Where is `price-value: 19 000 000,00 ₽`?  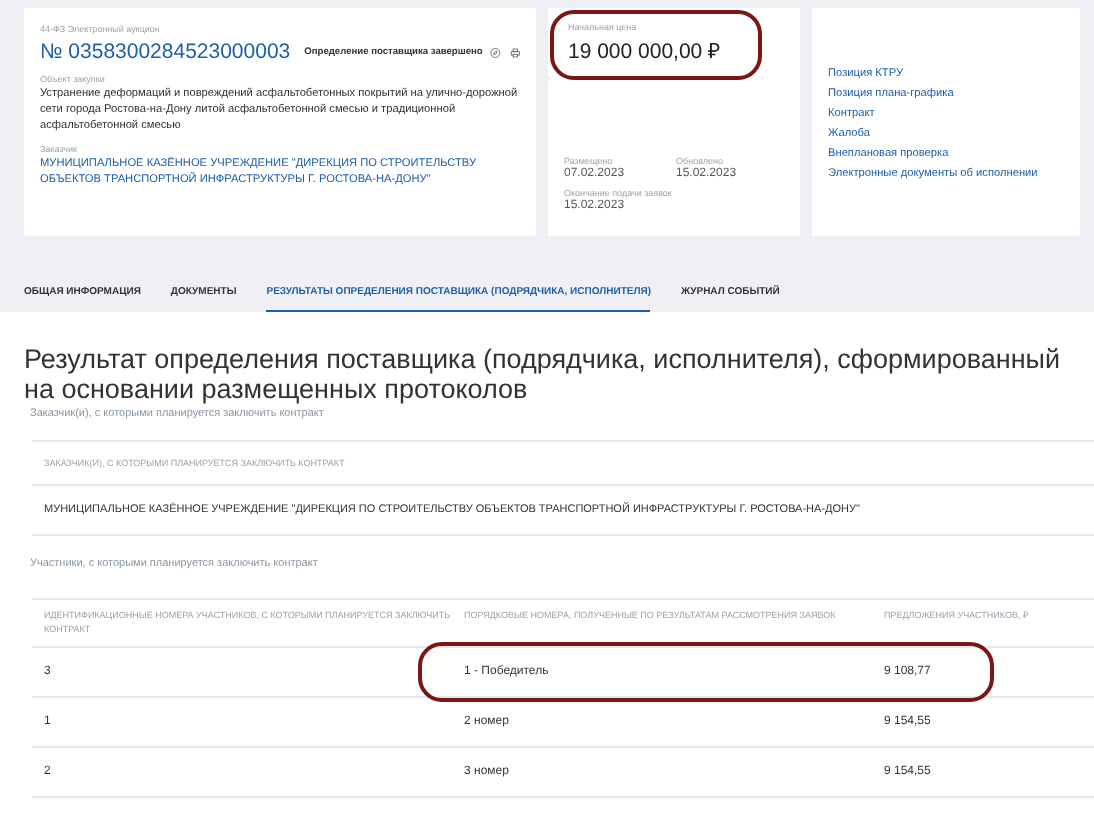
price-value: 19 000 000,00 ₽ is located at coordinates (645, 51).